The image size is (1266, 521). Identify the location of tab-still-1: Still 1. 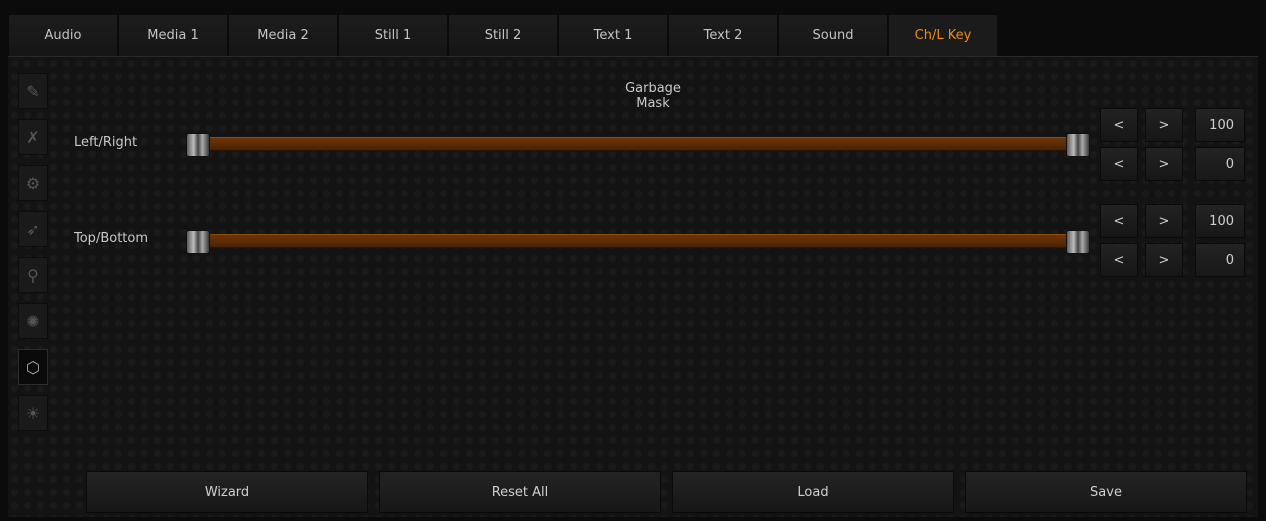
(393, 35).